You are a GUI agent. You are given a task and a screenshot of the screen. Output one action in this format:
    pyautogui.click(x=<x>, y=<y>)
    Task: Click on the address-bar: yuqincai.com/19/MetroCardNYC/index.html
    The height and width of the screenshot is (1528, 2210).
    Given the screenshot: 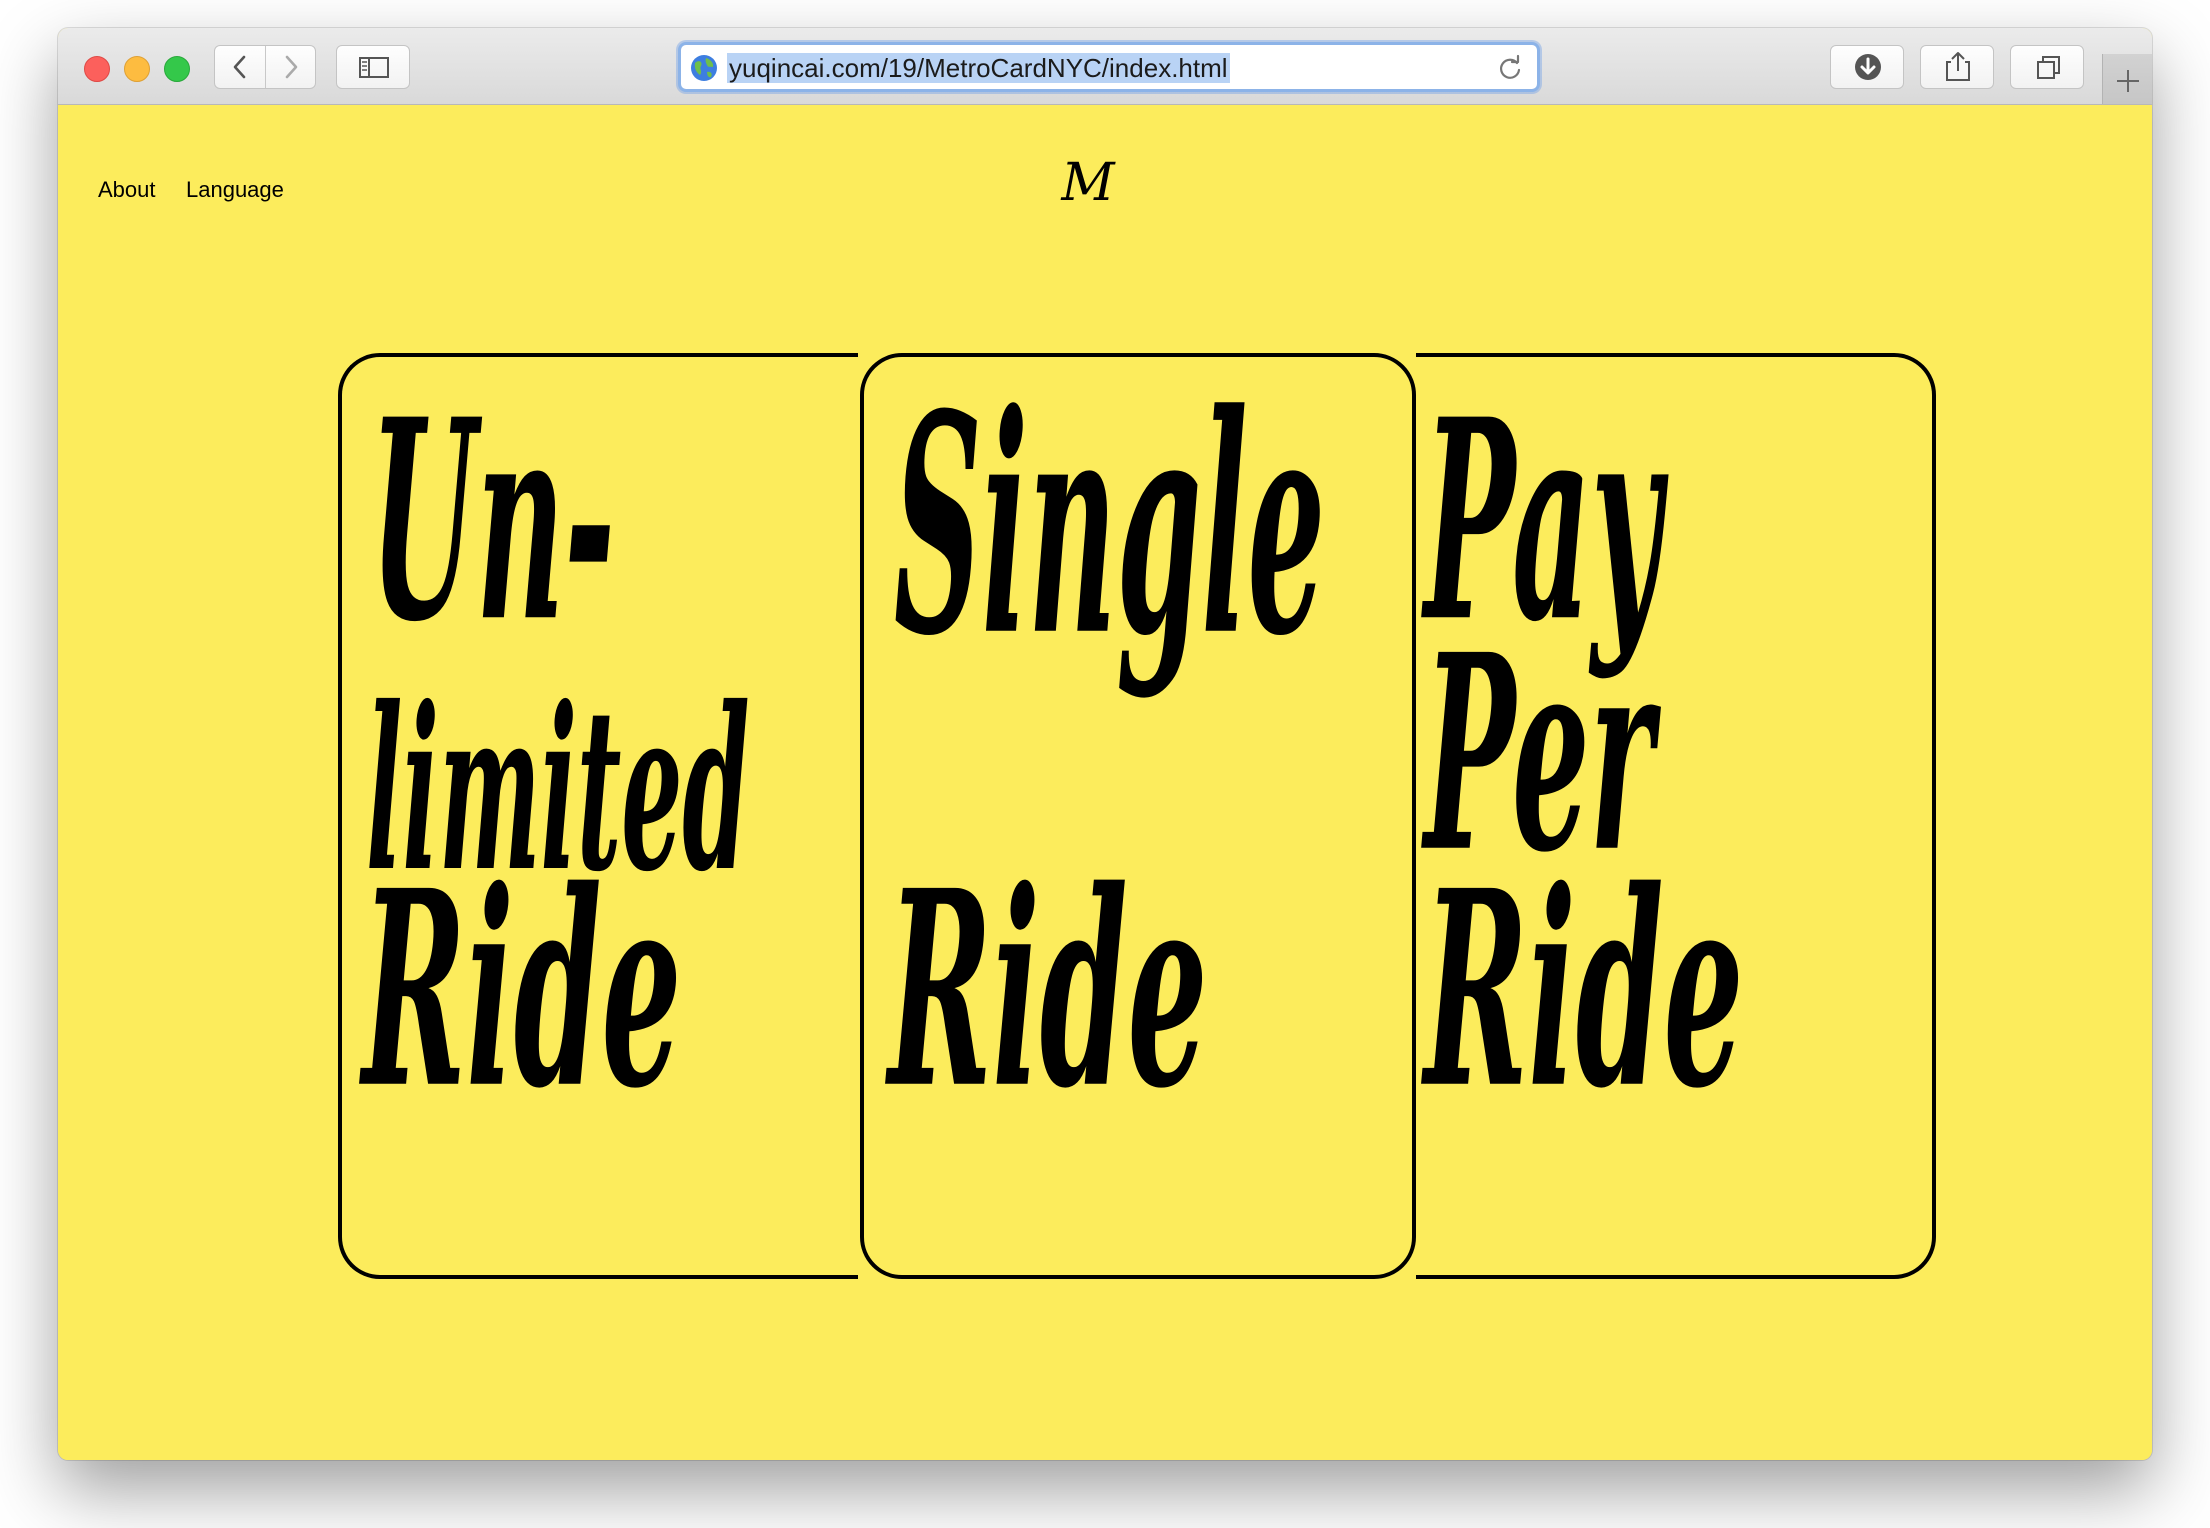 What is the action you would take?
    pyautogui.click(x=1109, y=67)
    